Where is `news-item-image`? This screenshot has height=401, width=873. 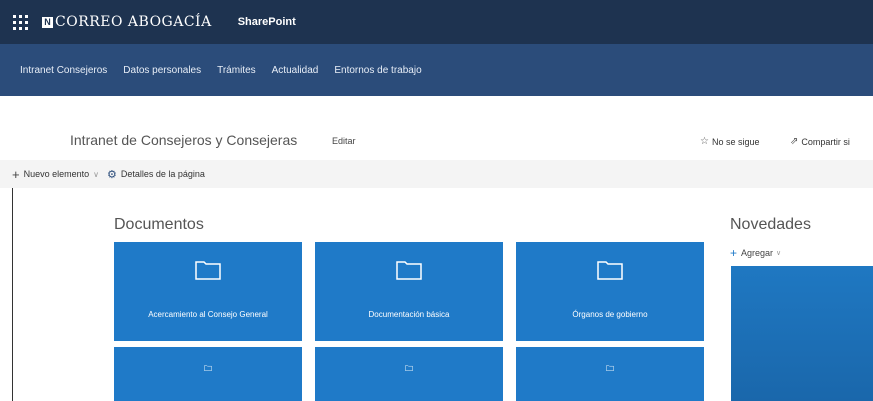
news-item-image is located at coordinates (802, 333).